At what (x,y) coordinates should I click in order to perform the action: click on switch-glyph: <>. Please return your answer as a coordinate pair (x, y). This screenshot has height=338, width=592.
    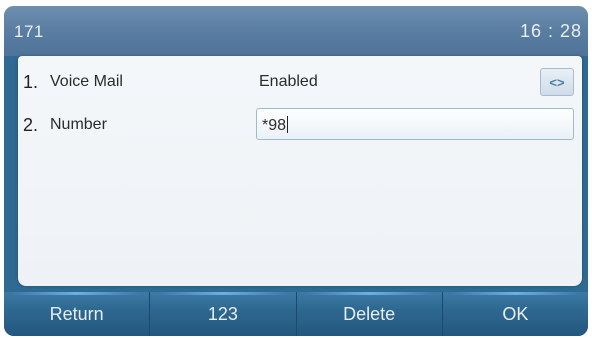
    Looking at the image, I should click on (557, 82).